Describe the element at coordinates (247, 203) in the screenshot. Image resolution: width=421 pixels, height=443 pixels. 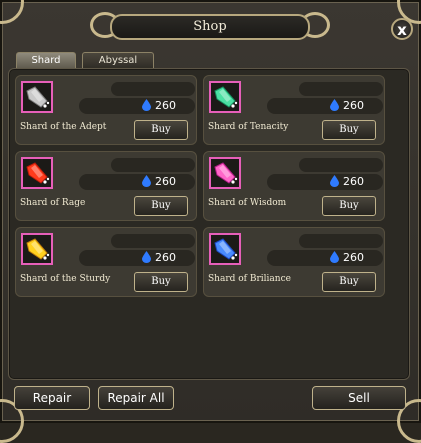
I see `item-name: Shard of Wisdom` at that location.